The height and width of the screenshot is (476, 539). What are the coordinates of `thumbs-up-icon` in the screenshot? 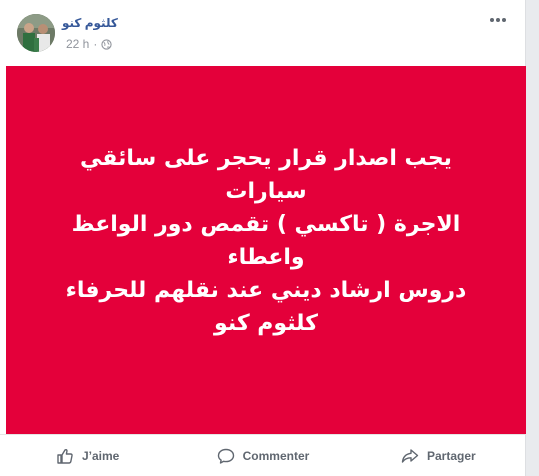 It's located at (65, 456).